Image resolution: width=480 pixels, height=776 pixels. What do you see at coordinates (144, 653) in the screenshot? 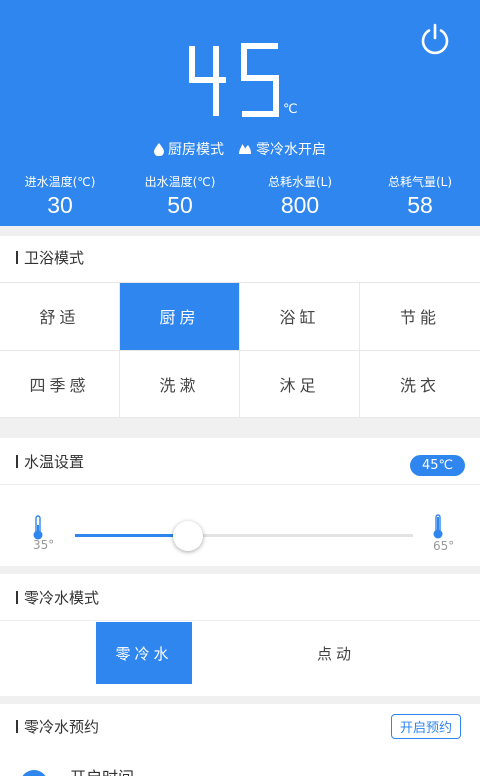
I see `zero-cold-option: 零冷水` at bounding box center [144, 653].